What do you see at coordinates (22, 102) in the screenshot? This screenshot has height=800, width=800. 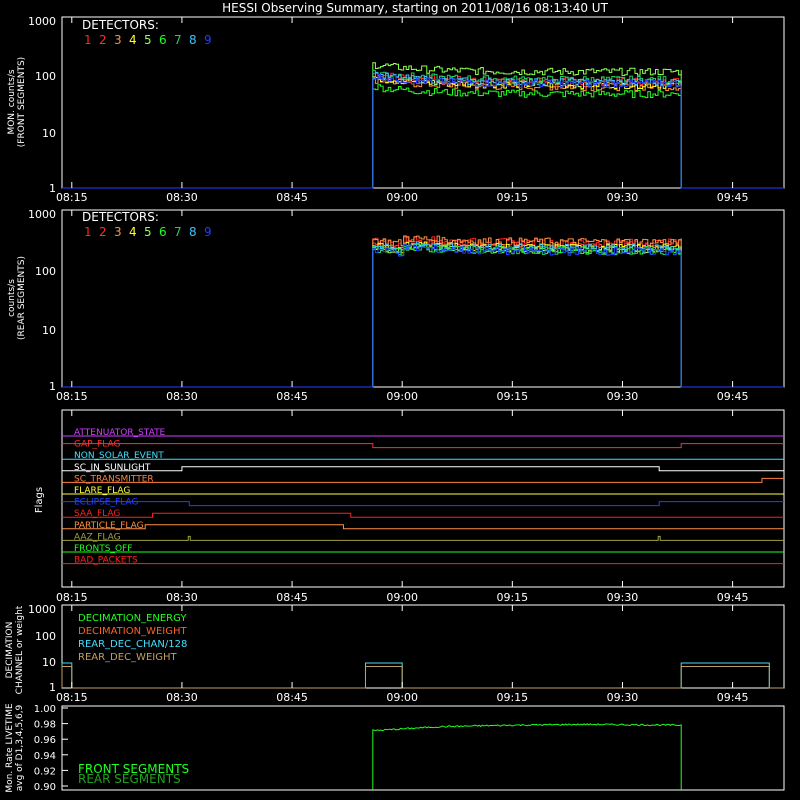 I see `front-ylabel-line2: (FRONT SEGMENTS)` at bounding box center [22, 102].